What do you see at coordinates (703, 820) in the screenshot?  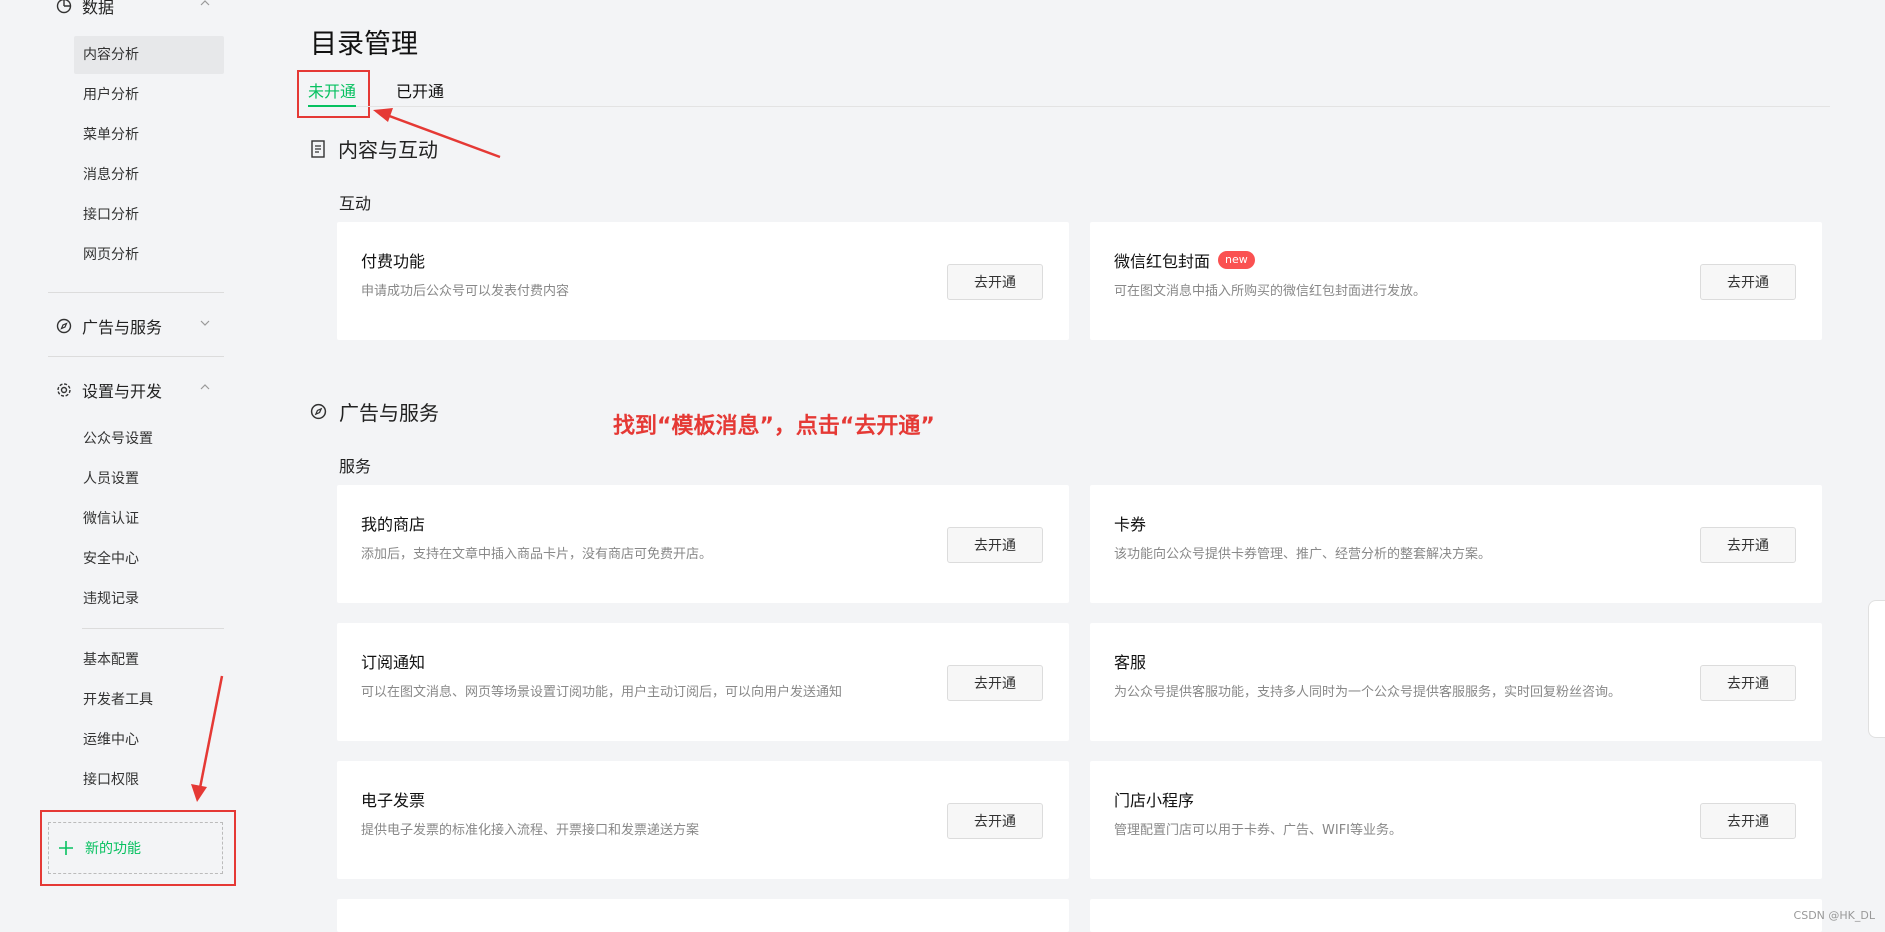 I see `card-e-invoice: 电子发票 提供电子发票的标准化接入流程、开票接口和发票递送方案 去开通` at bounding box center [703, 820].